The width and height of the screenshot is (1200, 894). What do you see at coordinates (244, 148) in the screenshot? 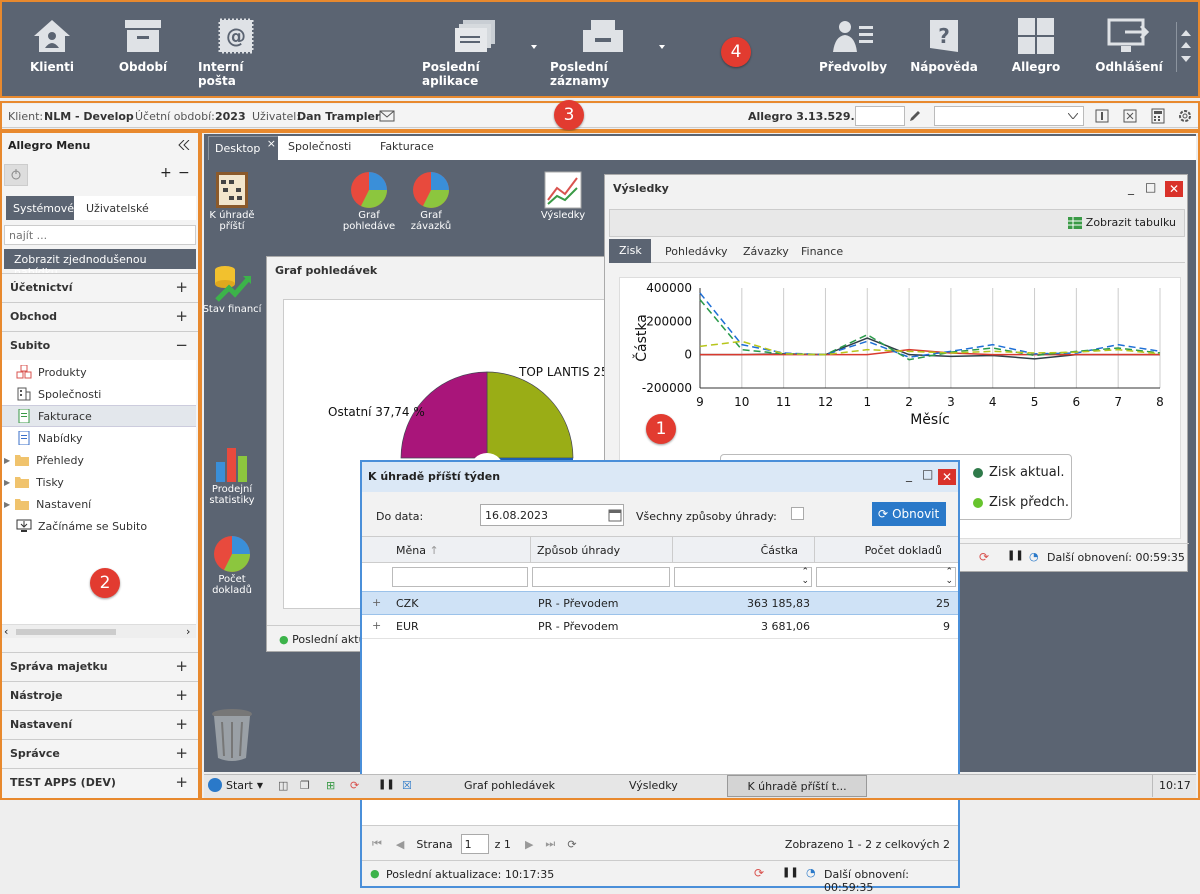
I see `tab-desktop: Desktop ×` at bounding box center [244, 148].